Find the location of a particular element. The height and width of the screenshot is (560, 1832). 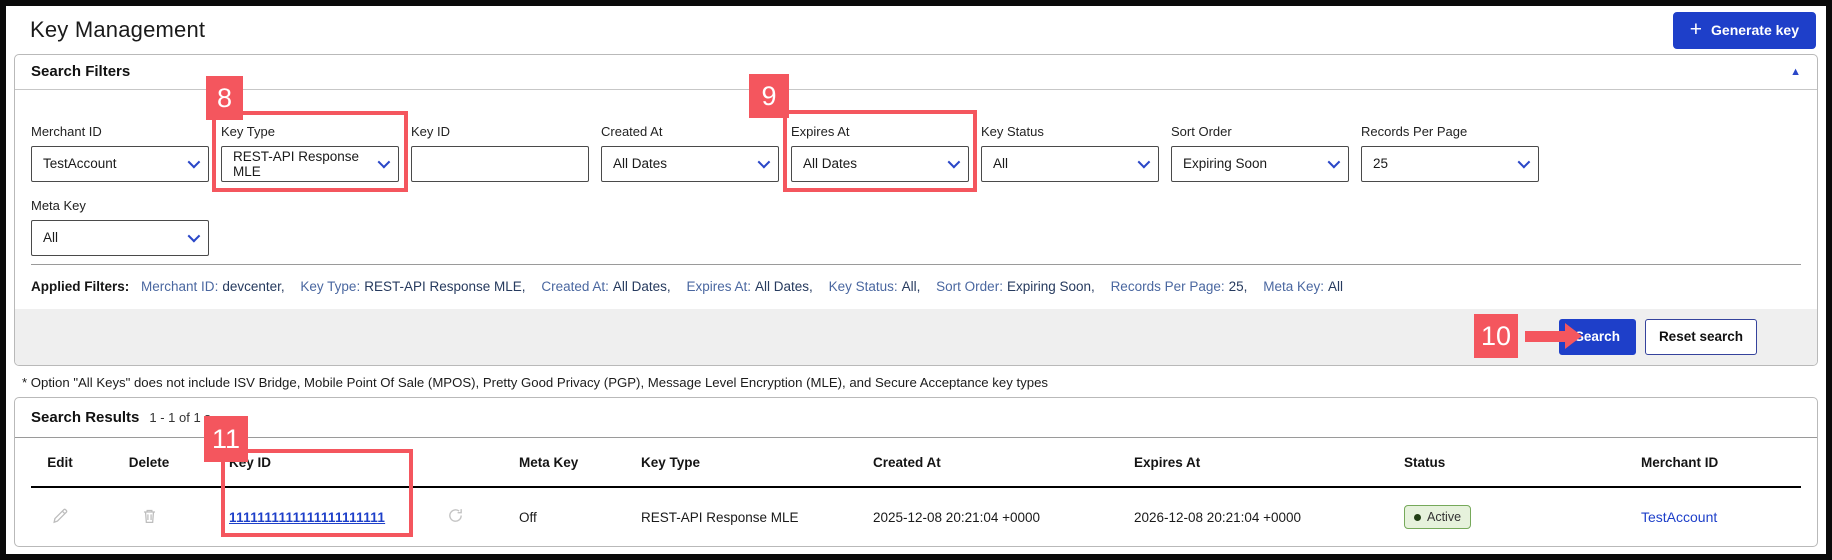

annotation-badge-11: 11 is located at coordinates (226, 439).